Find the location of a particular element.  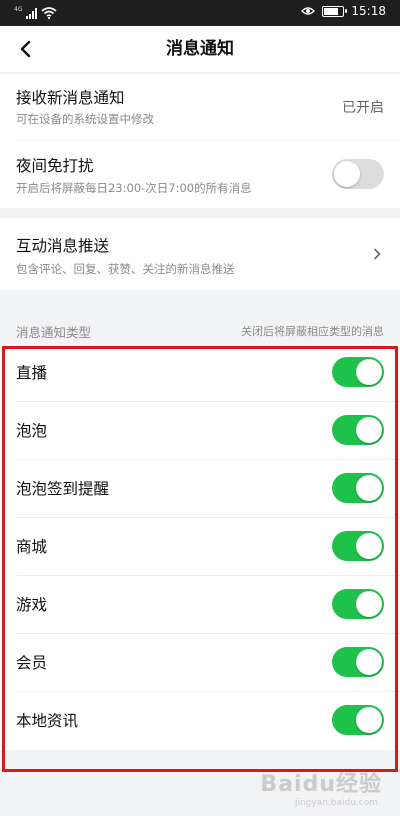

receive-notifications-title: 接收新消息通知 is located at coordinates (70, 98).